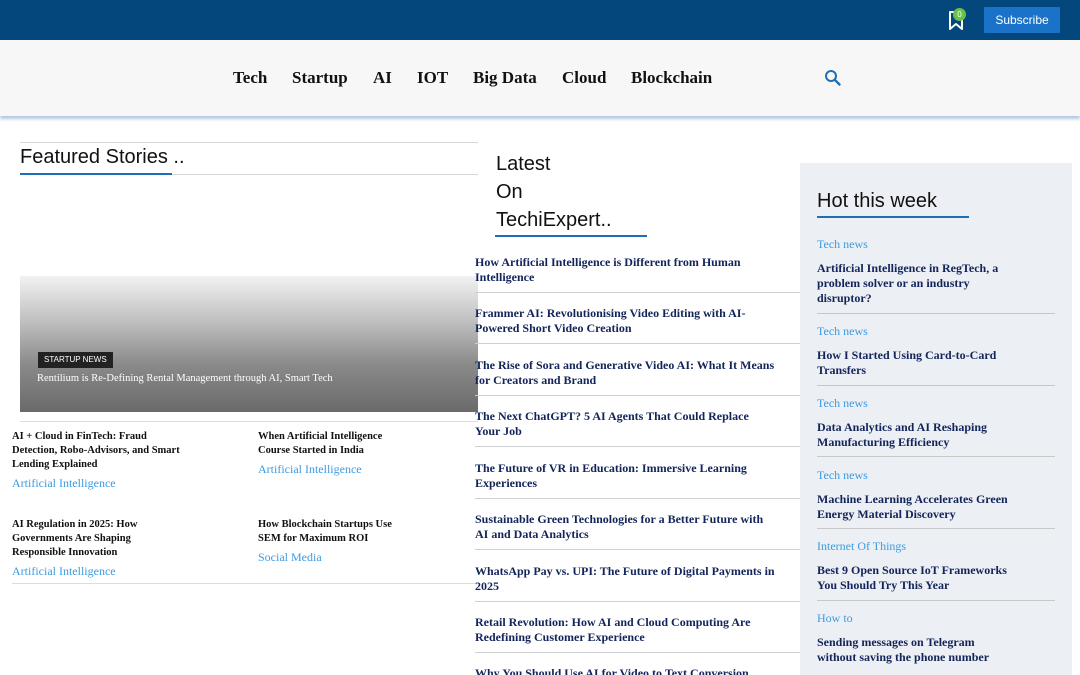  What do you see at coordinates (75, 360) in the screenshot?
I see `hero-category-tag: STARTUP NEWS` at bounding box center [75, 360].